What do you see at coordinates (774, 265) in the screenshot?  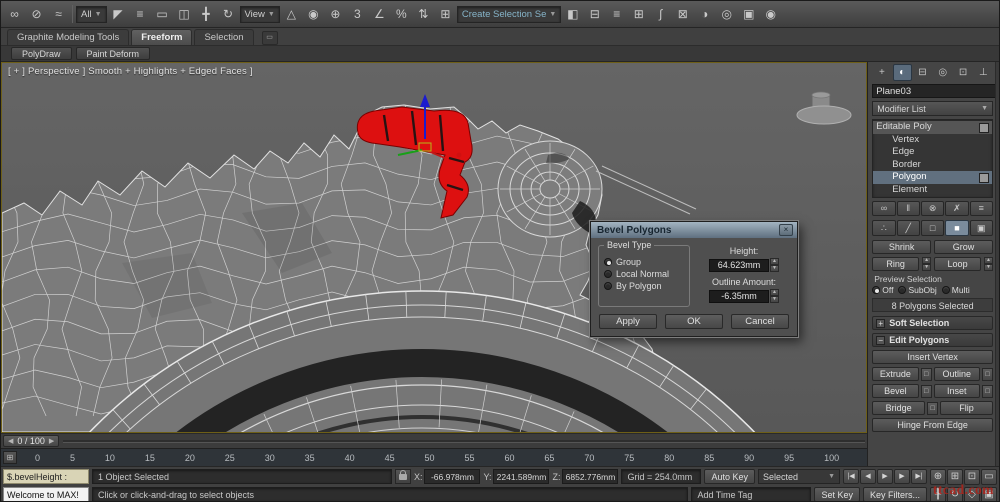 I see `height-spinner: ▲ ▼` at bounding box center [774, 265].